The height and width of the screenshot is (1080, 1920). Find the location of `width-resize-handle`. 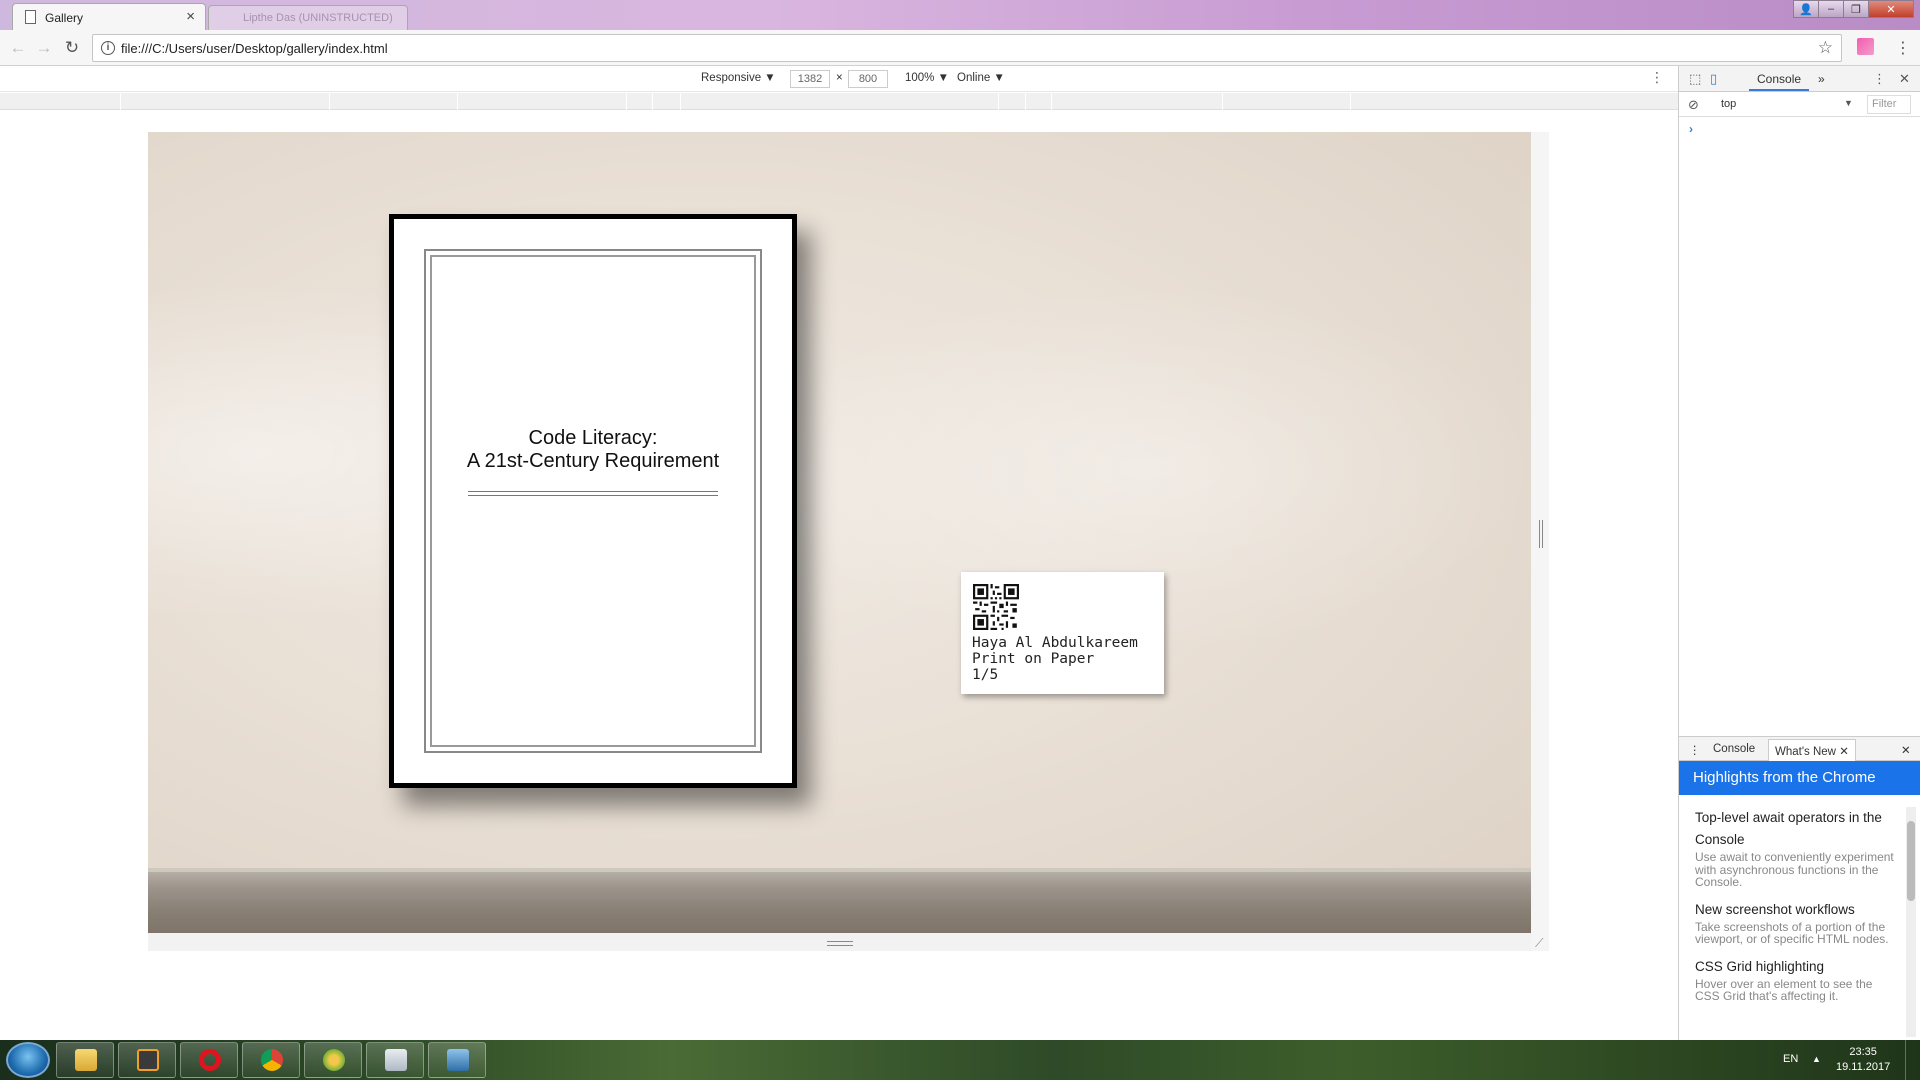

width-resize-handle is located at coordinates (1541, 534).